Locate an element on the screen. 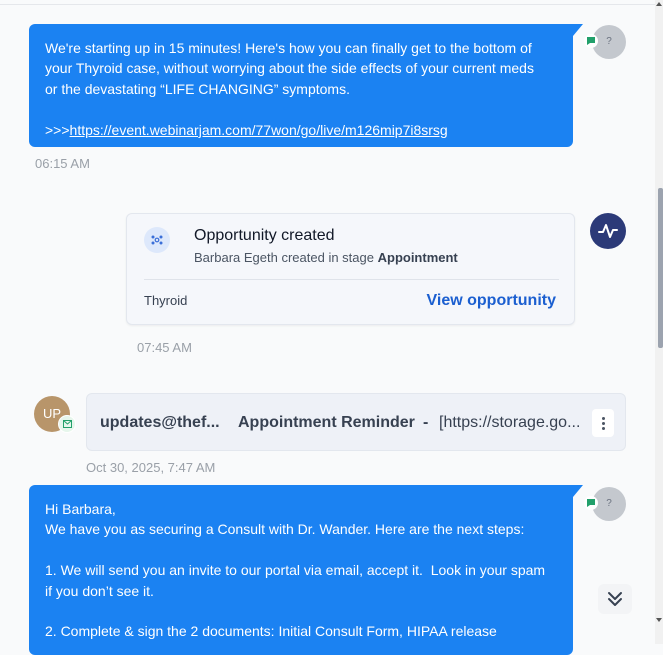 Image resolution: width=663 pixels, height=655 pixels. email-icon is located at coordinates (67, 424).